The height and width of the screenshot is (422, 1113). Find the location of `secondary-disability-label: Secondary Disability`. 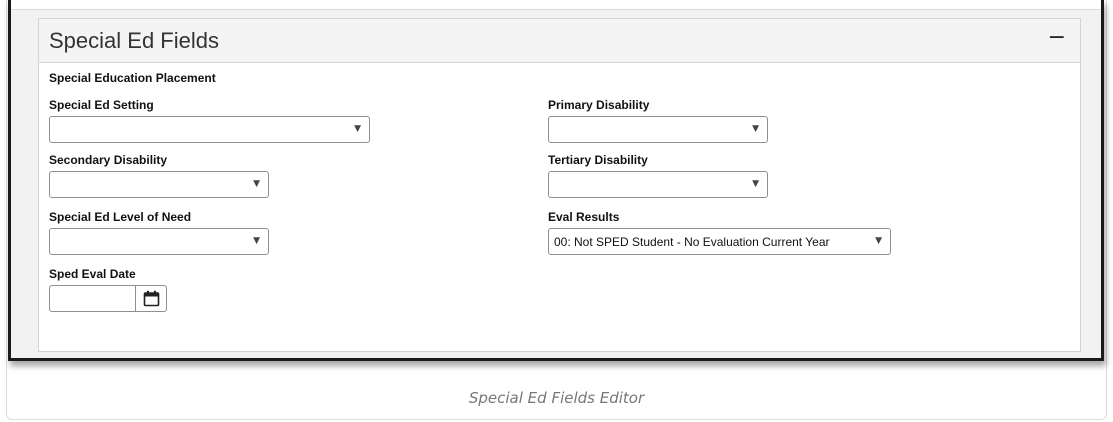

secondary-disability-label: Secondary Disability is located at coordinates (108, 160).